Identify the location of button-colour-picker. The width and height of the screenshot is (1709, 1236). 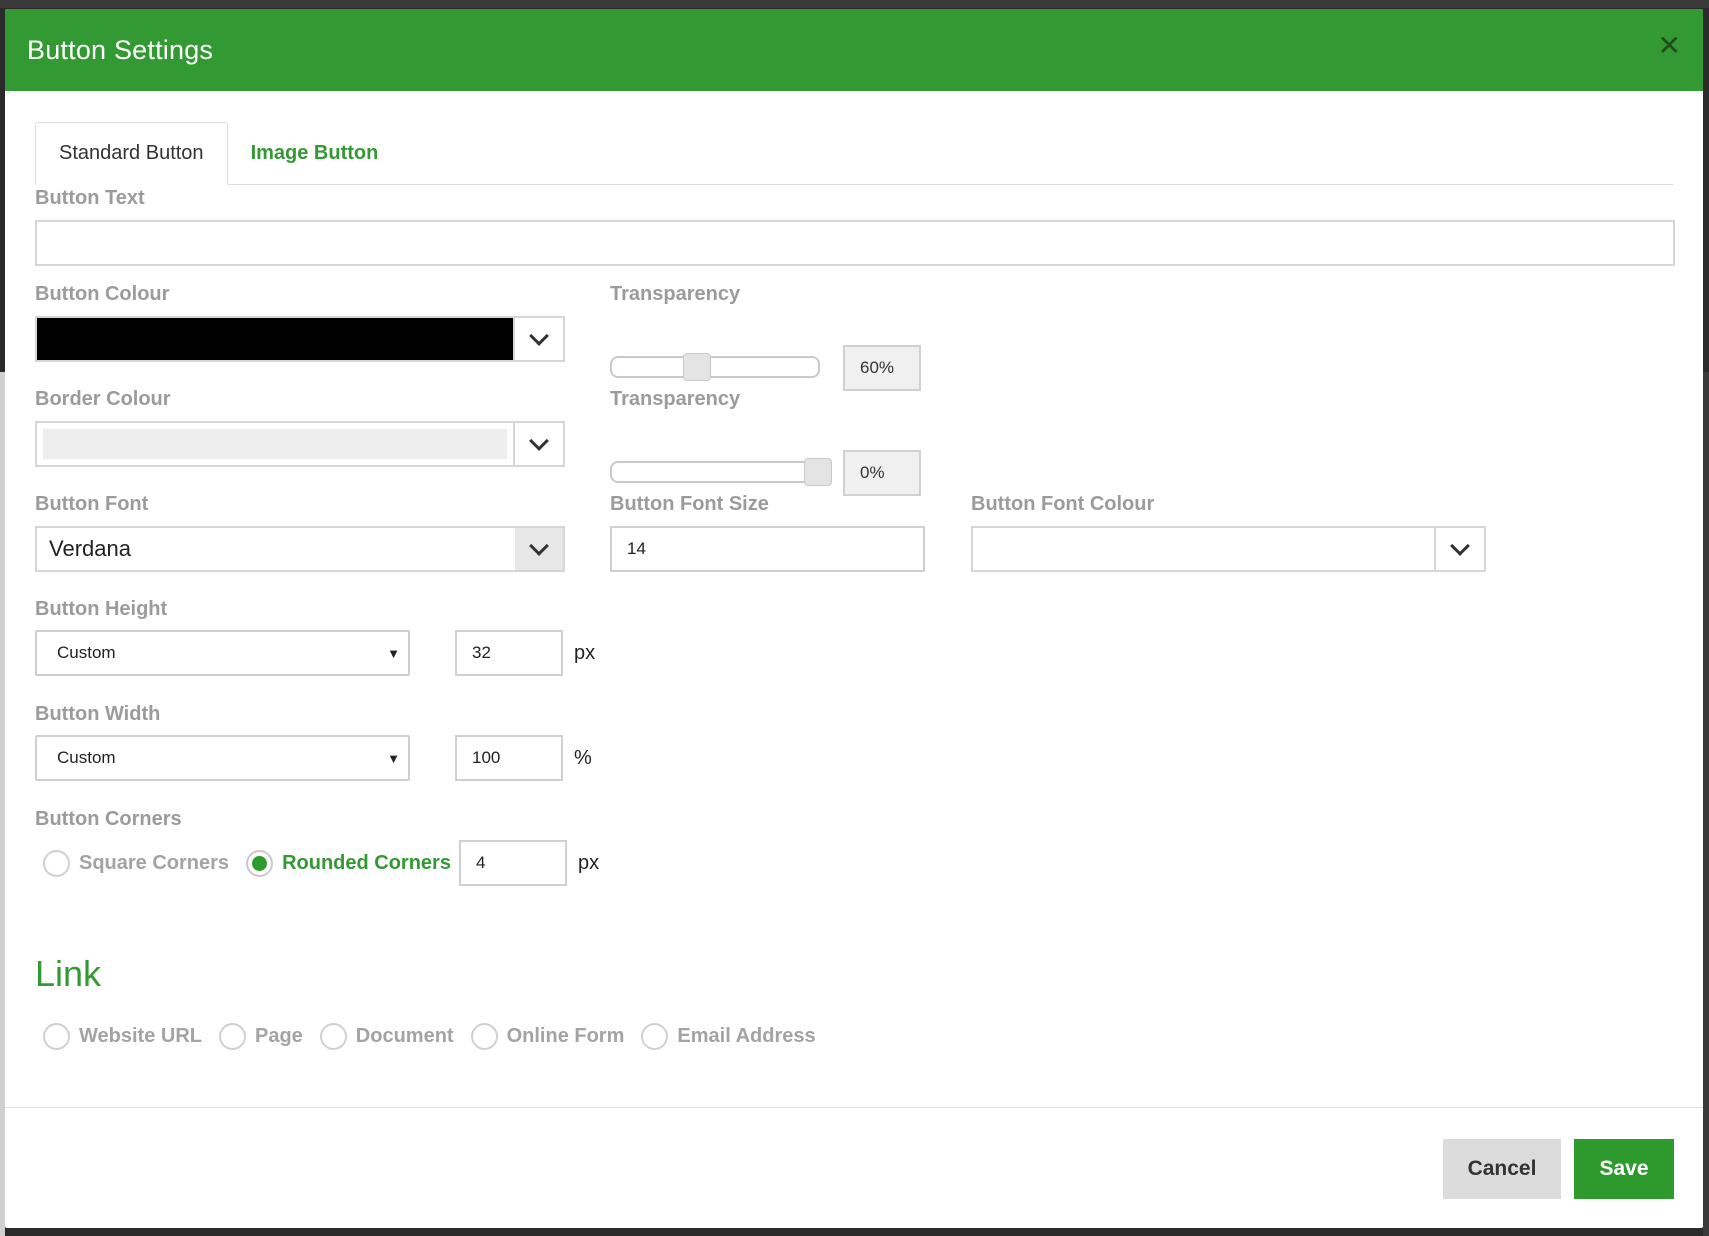
(300, 339).